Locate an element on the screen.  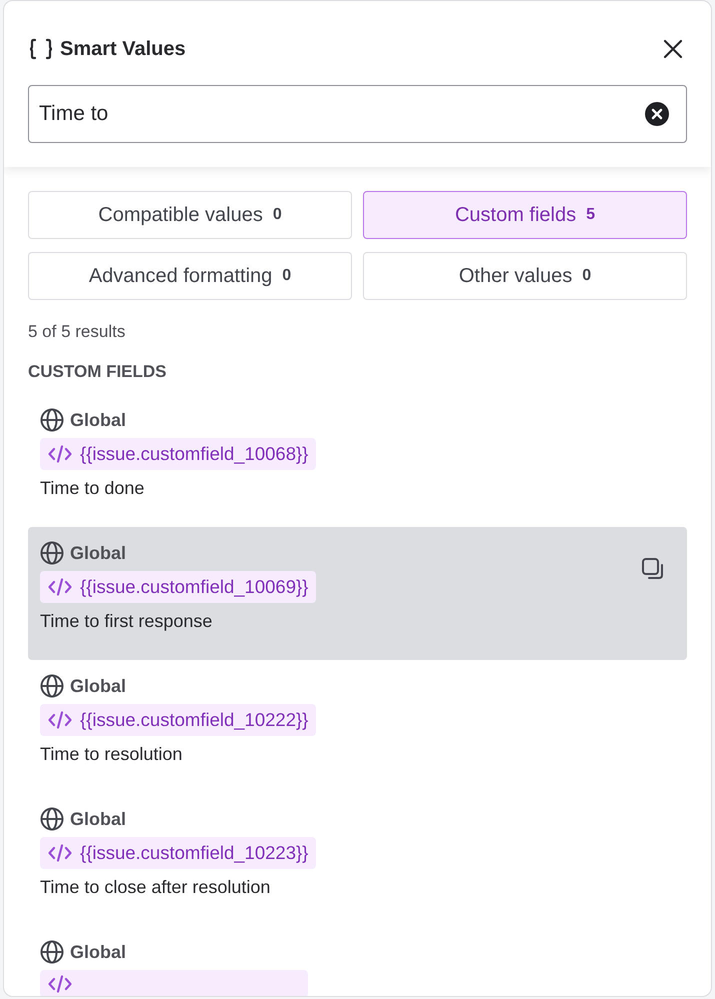
filter-tab: Custom fields 5 is located at coordinates (525, 215).